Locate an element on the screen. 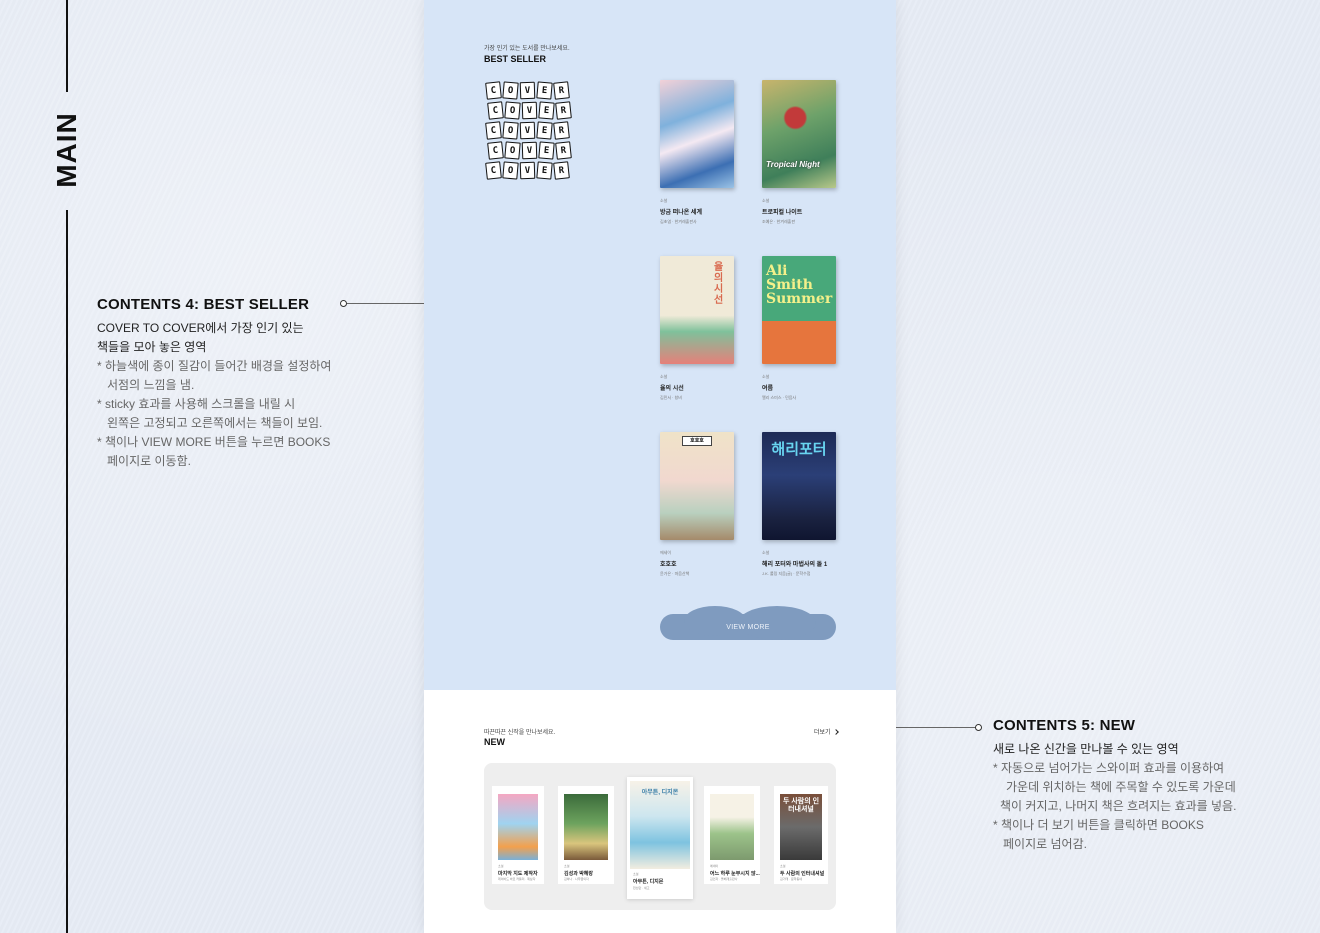 Image resolution: width=1320 pixels, height=933 pixels. connector-line is located at coordinates (933, 727).